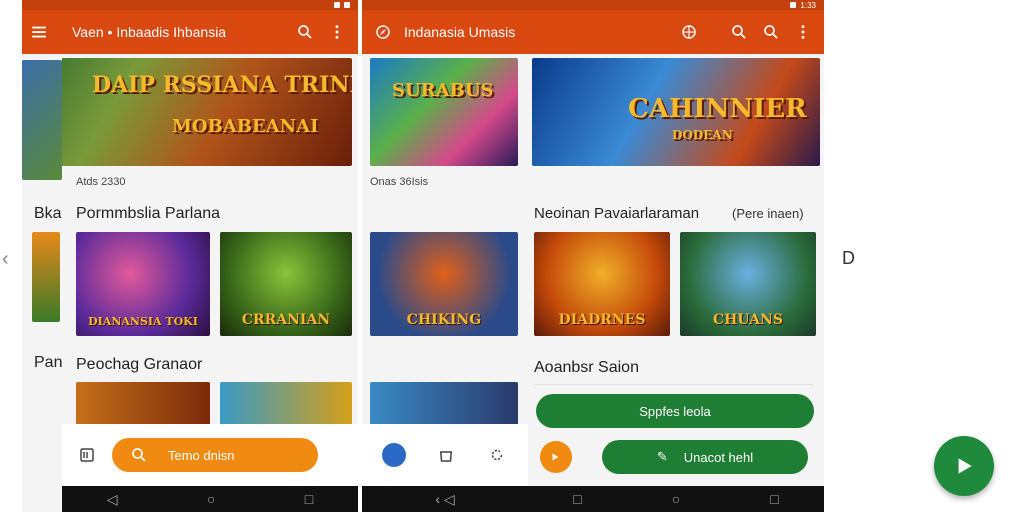  I want to click on grid-icon, so click(689, 32).